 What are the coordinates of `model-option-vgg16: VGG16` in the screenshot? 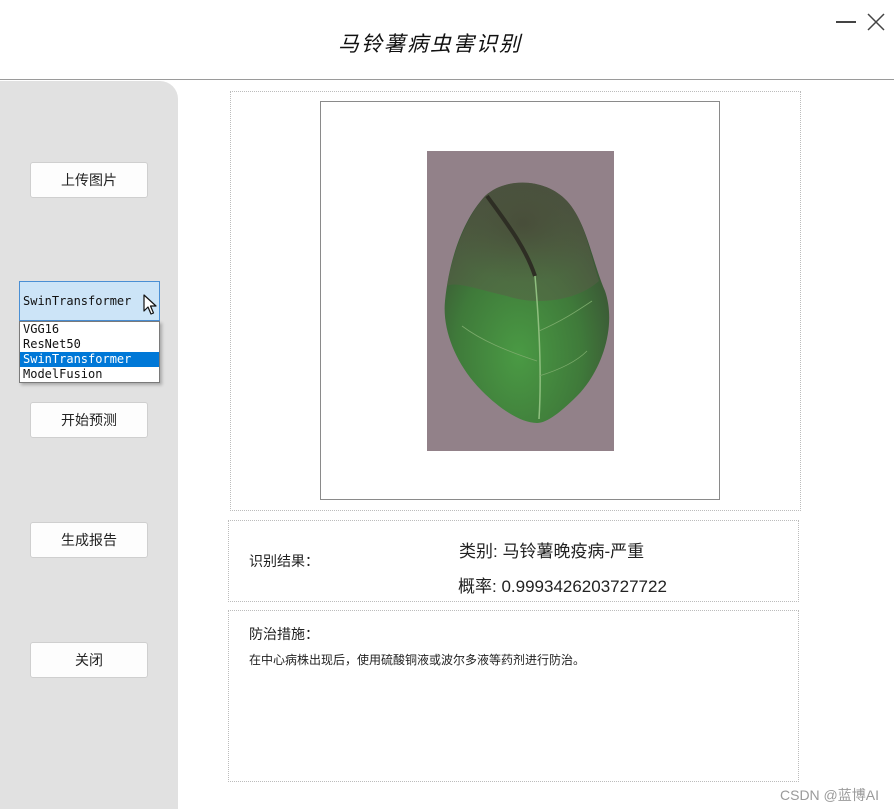 It's located at (89, 329).